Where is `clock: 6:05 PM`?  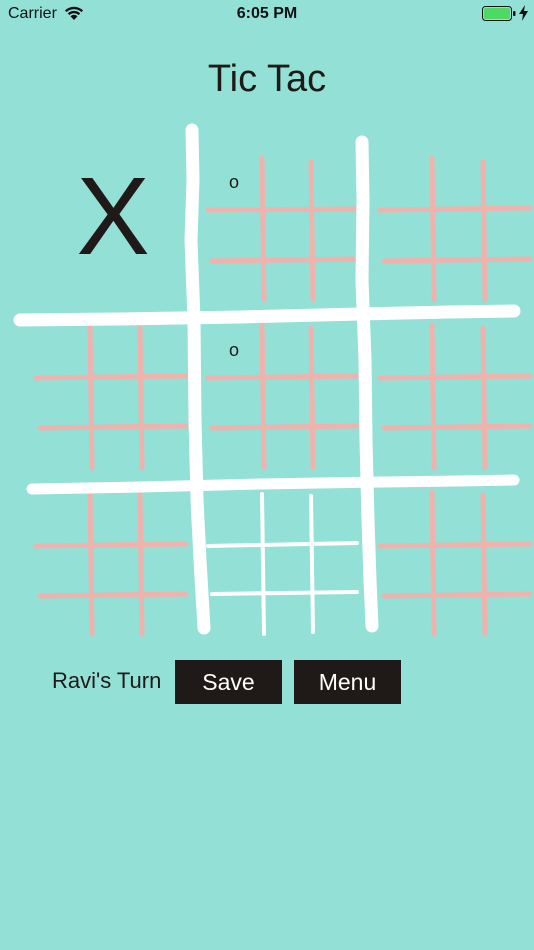 clock: 6:05 PM is located at coordinates (267, 13).